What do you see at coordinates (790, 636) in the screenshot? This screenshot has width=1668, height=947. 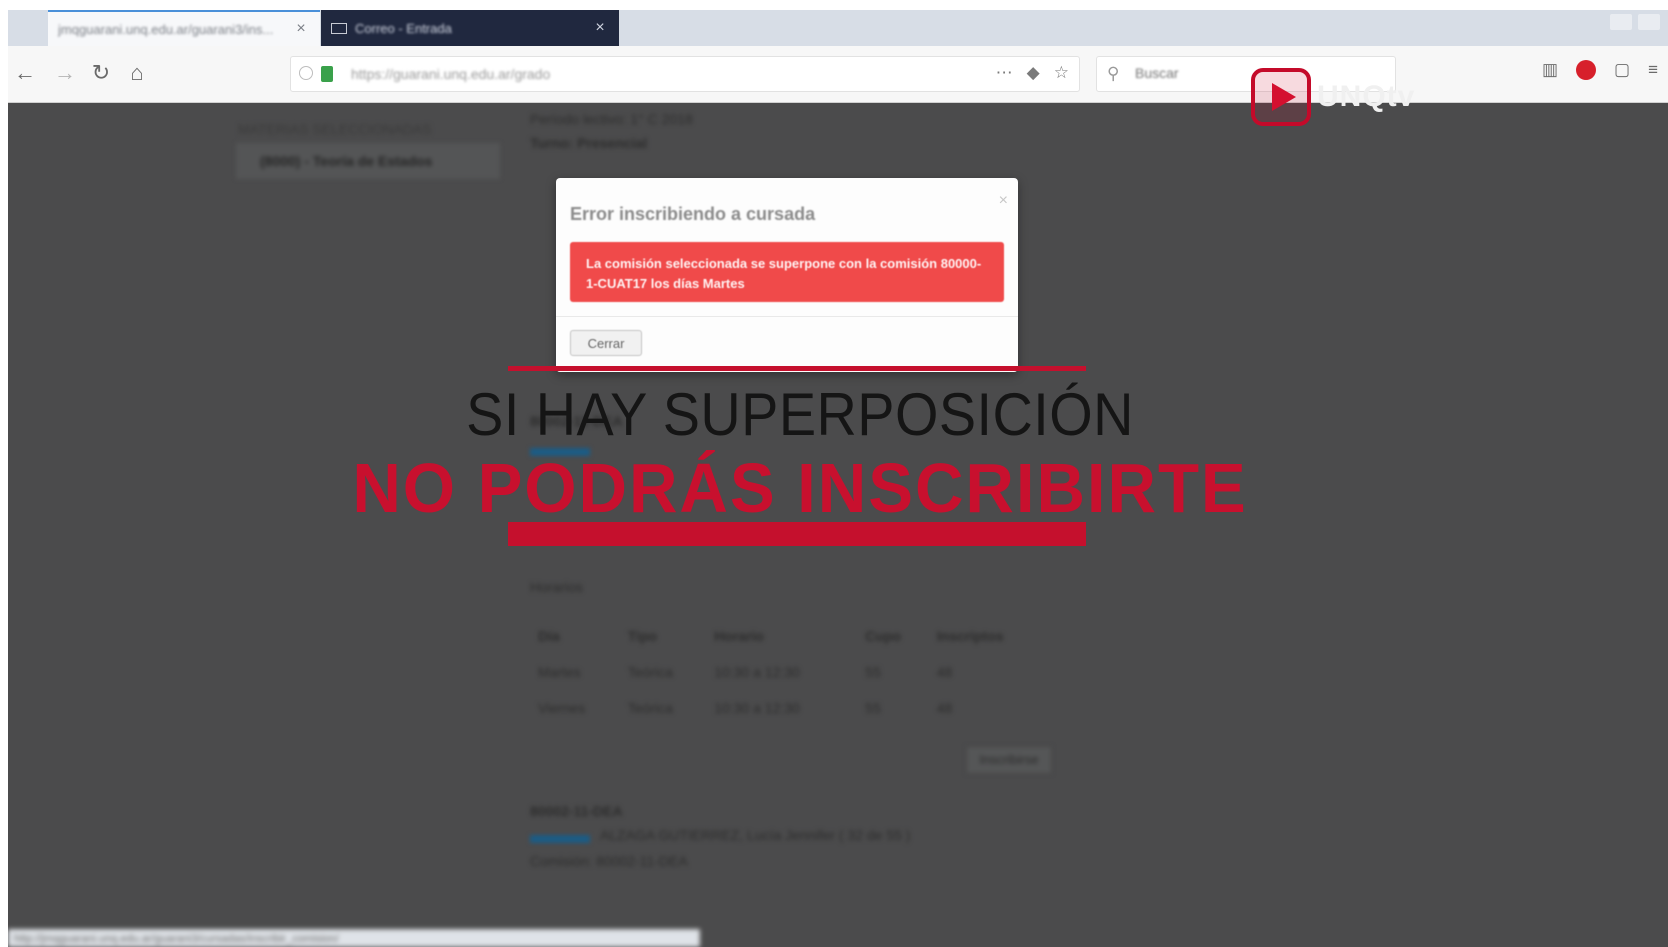 I see `table-header-row: Día Tipo Horario Cupo Inscriptos` at bounding box center [790, 636].